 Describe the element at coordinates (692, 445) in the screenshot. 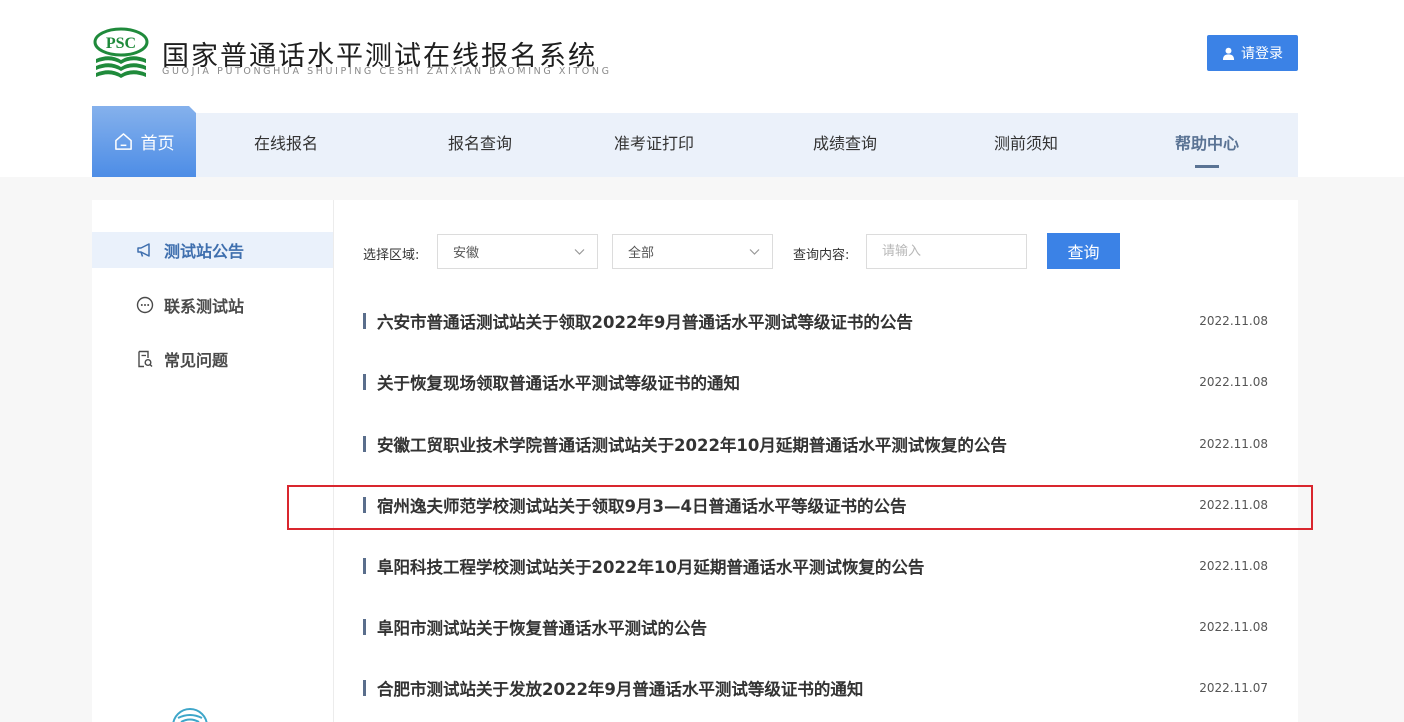

I see `notice-title: 安徽工贸职业技术学院普通话测试站关于2022年10月延期普通话水平测试恢复的公告` at that location.